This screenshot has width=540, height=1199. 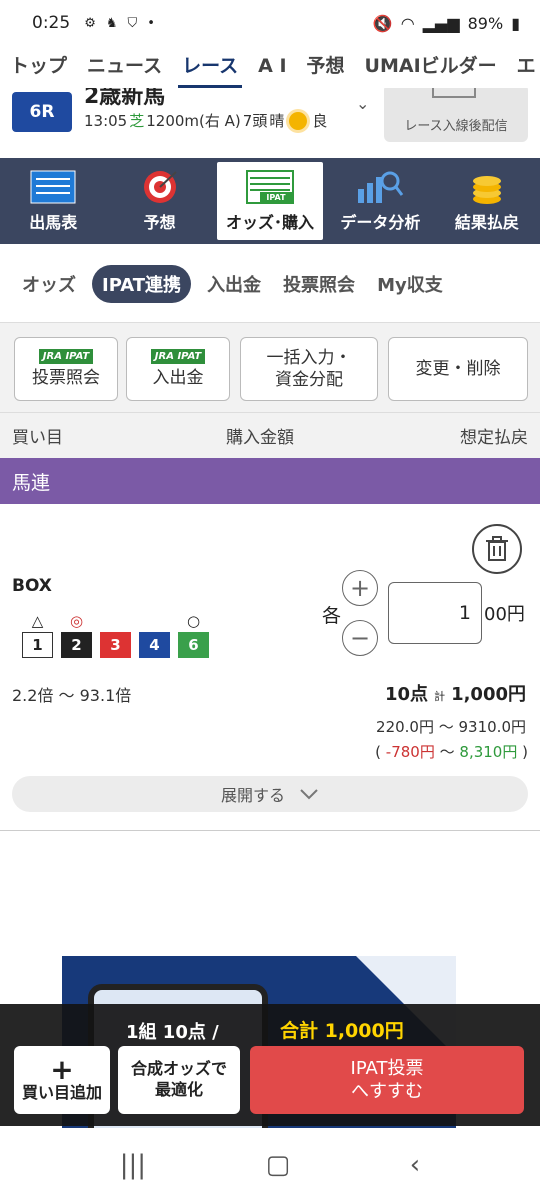 What do you see at coordinates (380, 222) in the screenshot?
I see `menu-label: データ分析` at bounding box center [380, 222].